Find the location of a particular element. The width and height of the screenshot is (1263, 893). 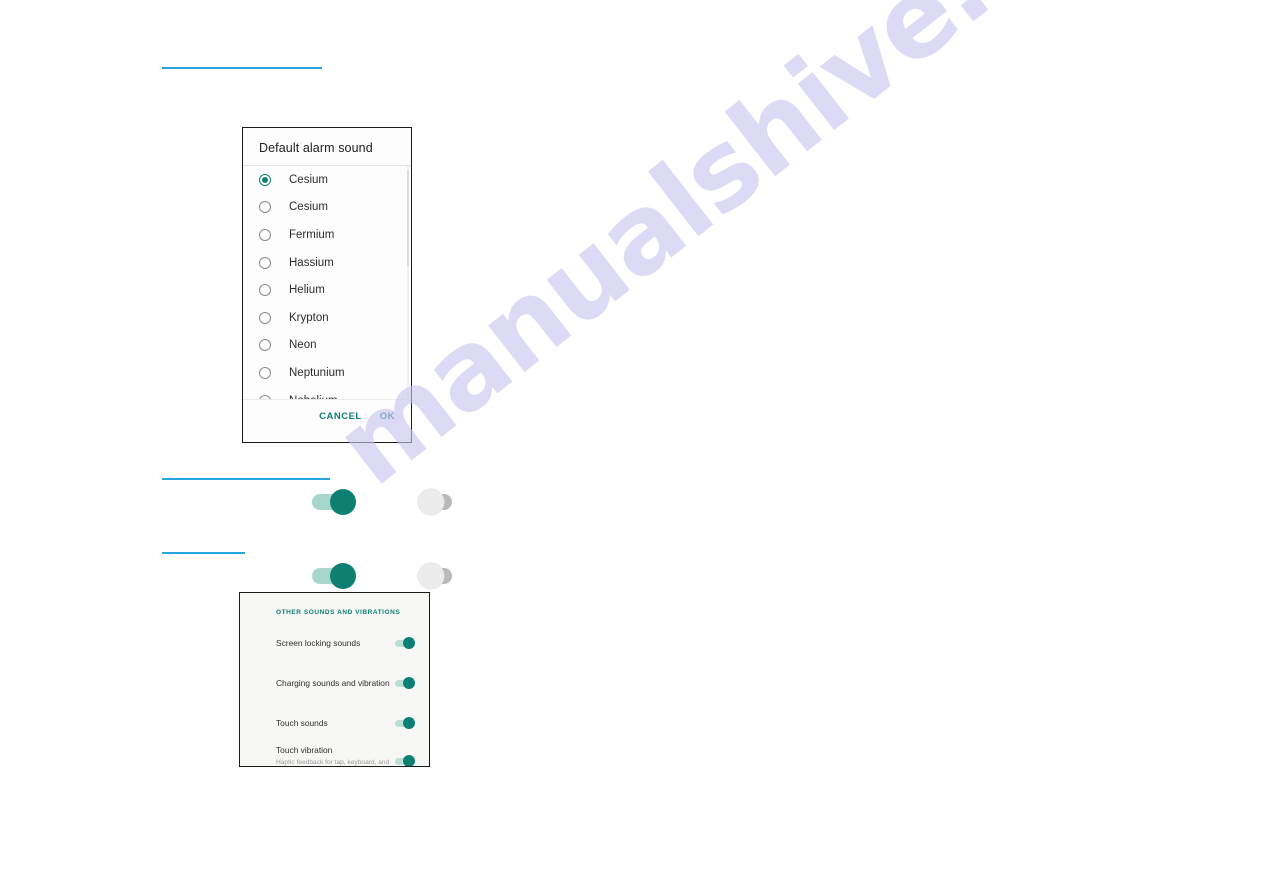

toggle-switch-charging-sounds-and-vibration is located at coordinates (405, 683).